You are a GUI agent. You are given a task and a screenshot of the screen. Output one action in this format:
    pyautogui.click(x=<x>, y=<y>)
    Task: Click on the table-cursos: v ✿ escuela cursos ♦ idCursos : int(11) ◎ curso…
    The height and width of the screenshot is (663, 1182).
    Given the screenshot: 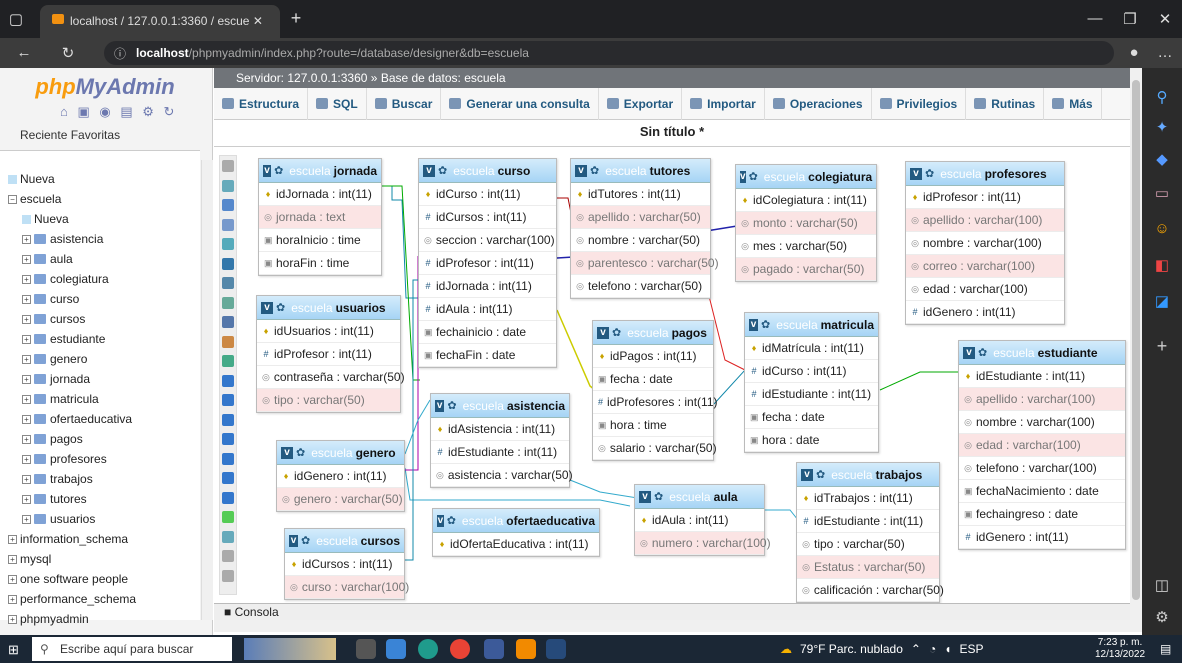 What is the action you would take?
    pyautogui.click(x=346, y=564)
    